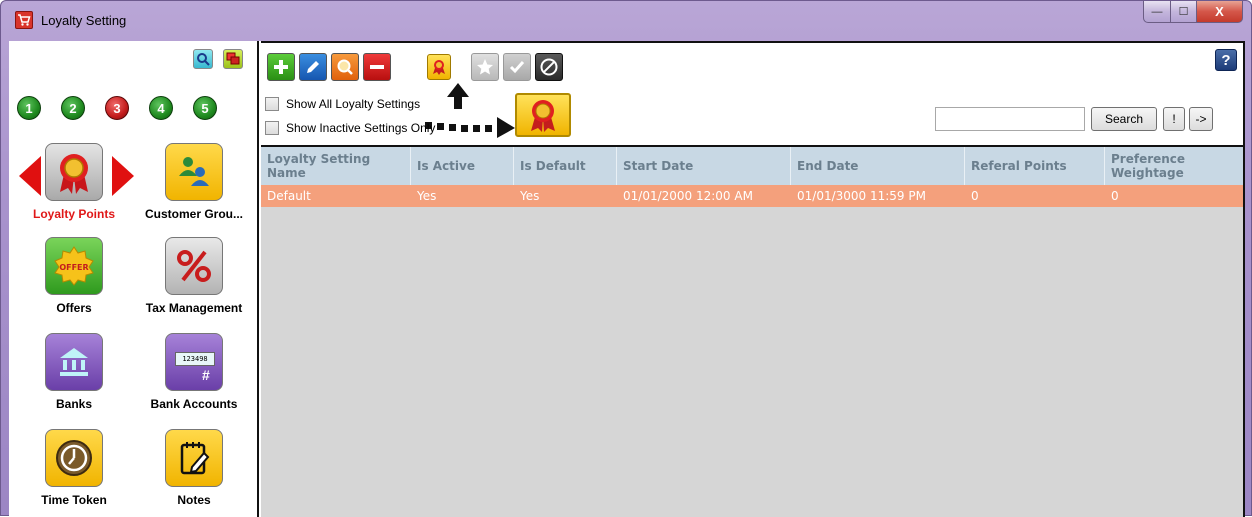  I want to click on edit-icon, so click(313, 67).